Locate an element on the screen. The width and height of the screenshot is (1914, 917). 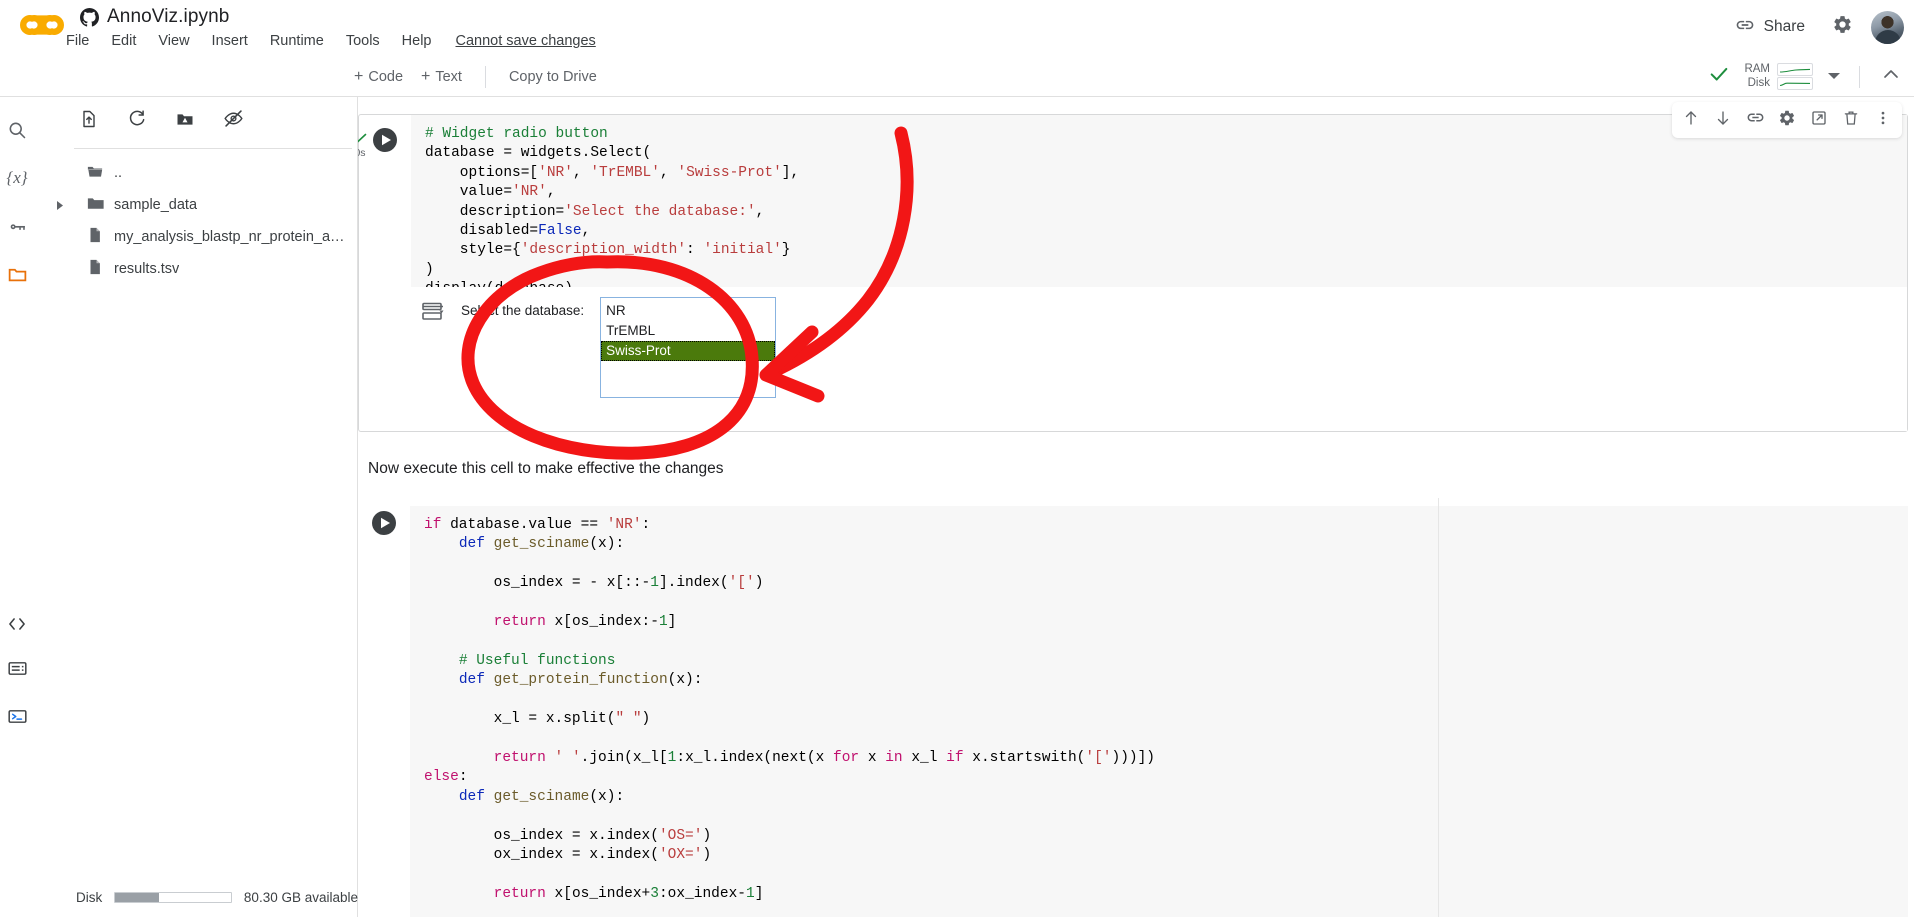
resource-usage-indicator: RAM Disk is located at coordinates (1777, 76).